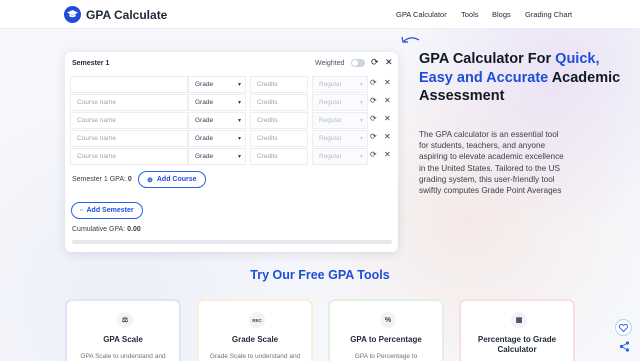 The height and width of the screenshot is (361, 640). I want to click on add-course-icon: ⊕, so click(150, 180).